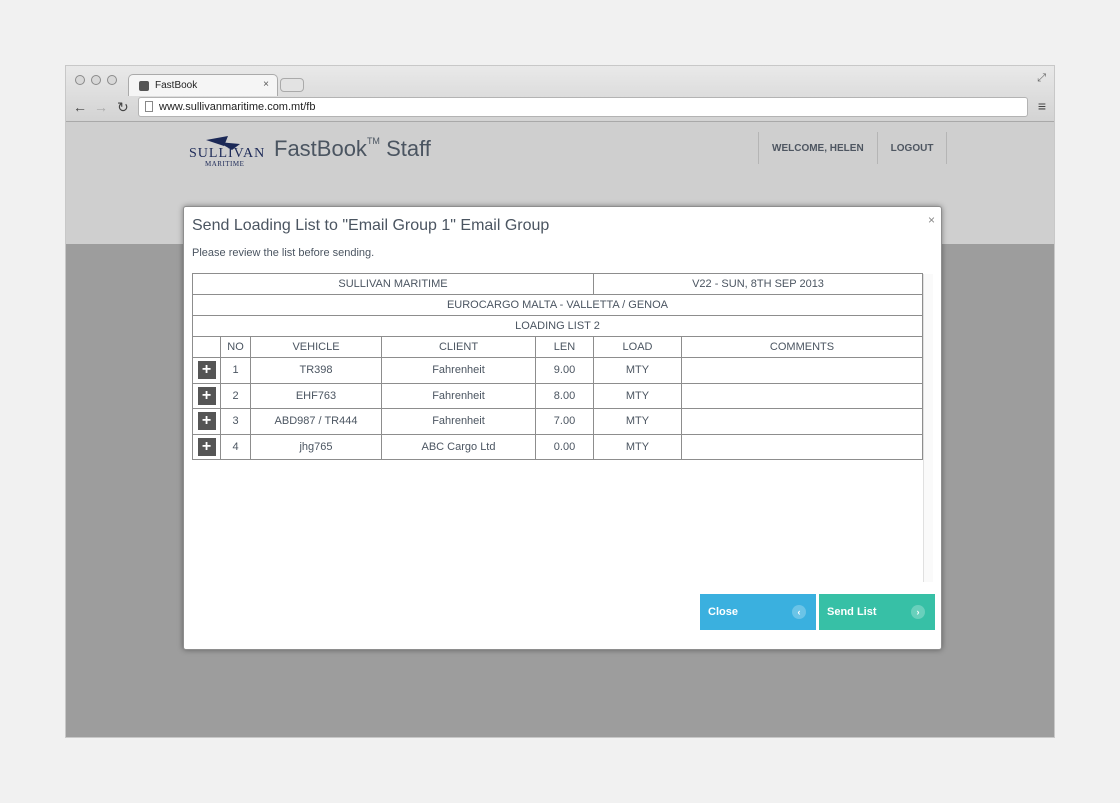 This screenshot has height=803, width=1120. Describe the element at coordinates (802, 347) in the screenshot. I see `column-header: COMMENTS` at that location.